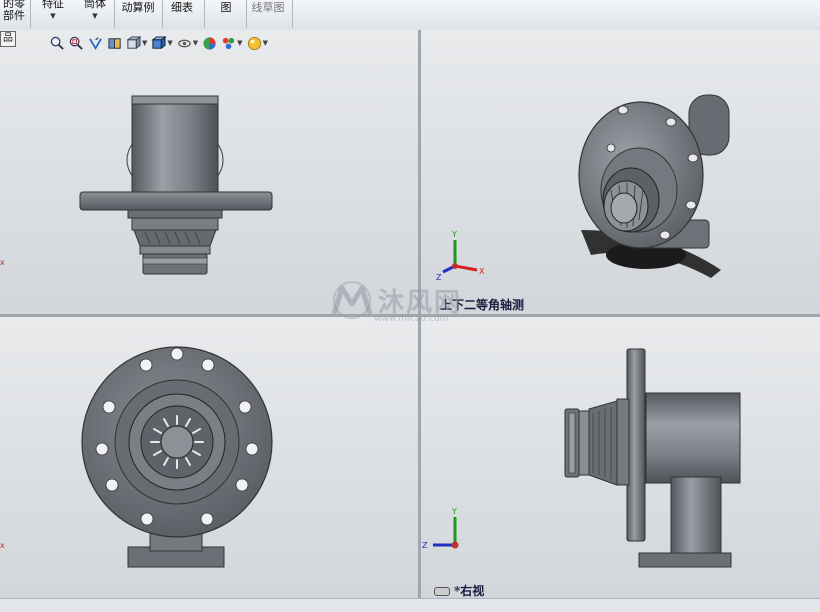 The image size is (820, 612). What do you see at coordinates (482, 271) in the screenshot?
I see `axis-x-label: X` at bounding box center [482, 271].